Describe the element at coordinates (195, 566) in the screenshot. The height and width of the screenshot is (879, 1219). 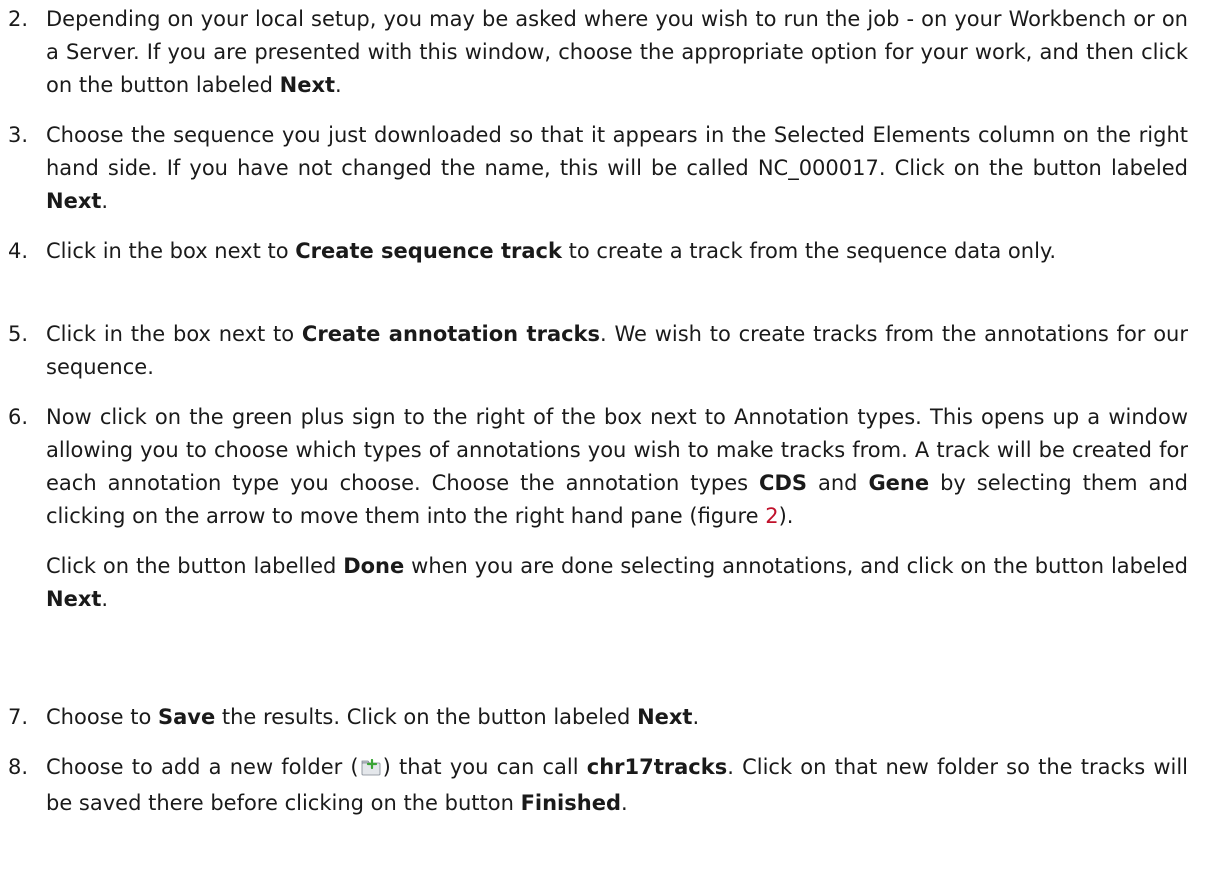
I see `text-run: Click on the button labelled` at that location.